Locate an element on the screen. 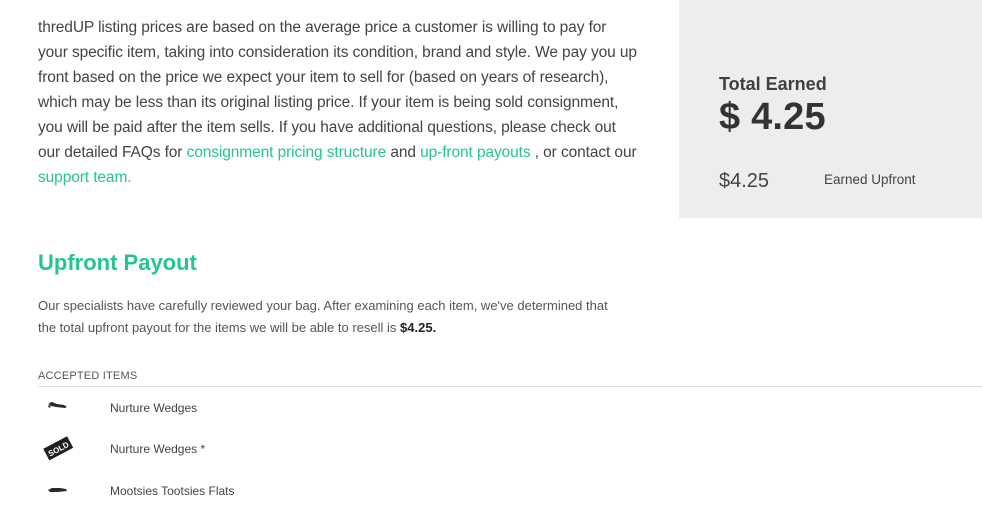 Image resolution: width=982 pixels, height=514 pixels. accepted-items-divider is located at coordinates (510, 386).